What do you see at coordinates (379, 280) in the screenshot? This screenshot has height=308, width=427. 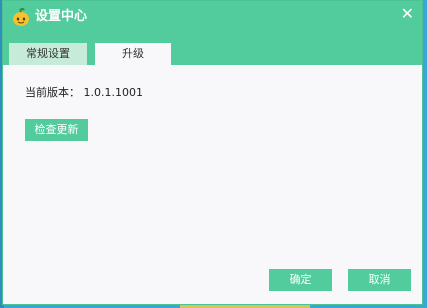 I see `cancel-button: 取消` at bounding box center [379, 280].